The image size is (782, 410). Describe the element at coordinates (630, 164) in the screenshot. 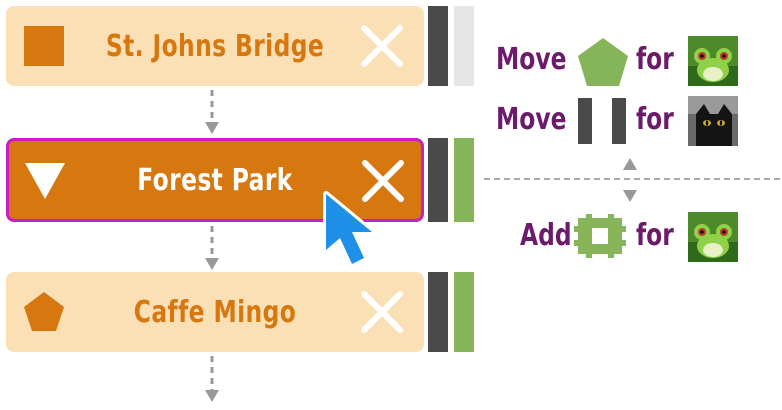

I see `arrow-up-icon` at that location.